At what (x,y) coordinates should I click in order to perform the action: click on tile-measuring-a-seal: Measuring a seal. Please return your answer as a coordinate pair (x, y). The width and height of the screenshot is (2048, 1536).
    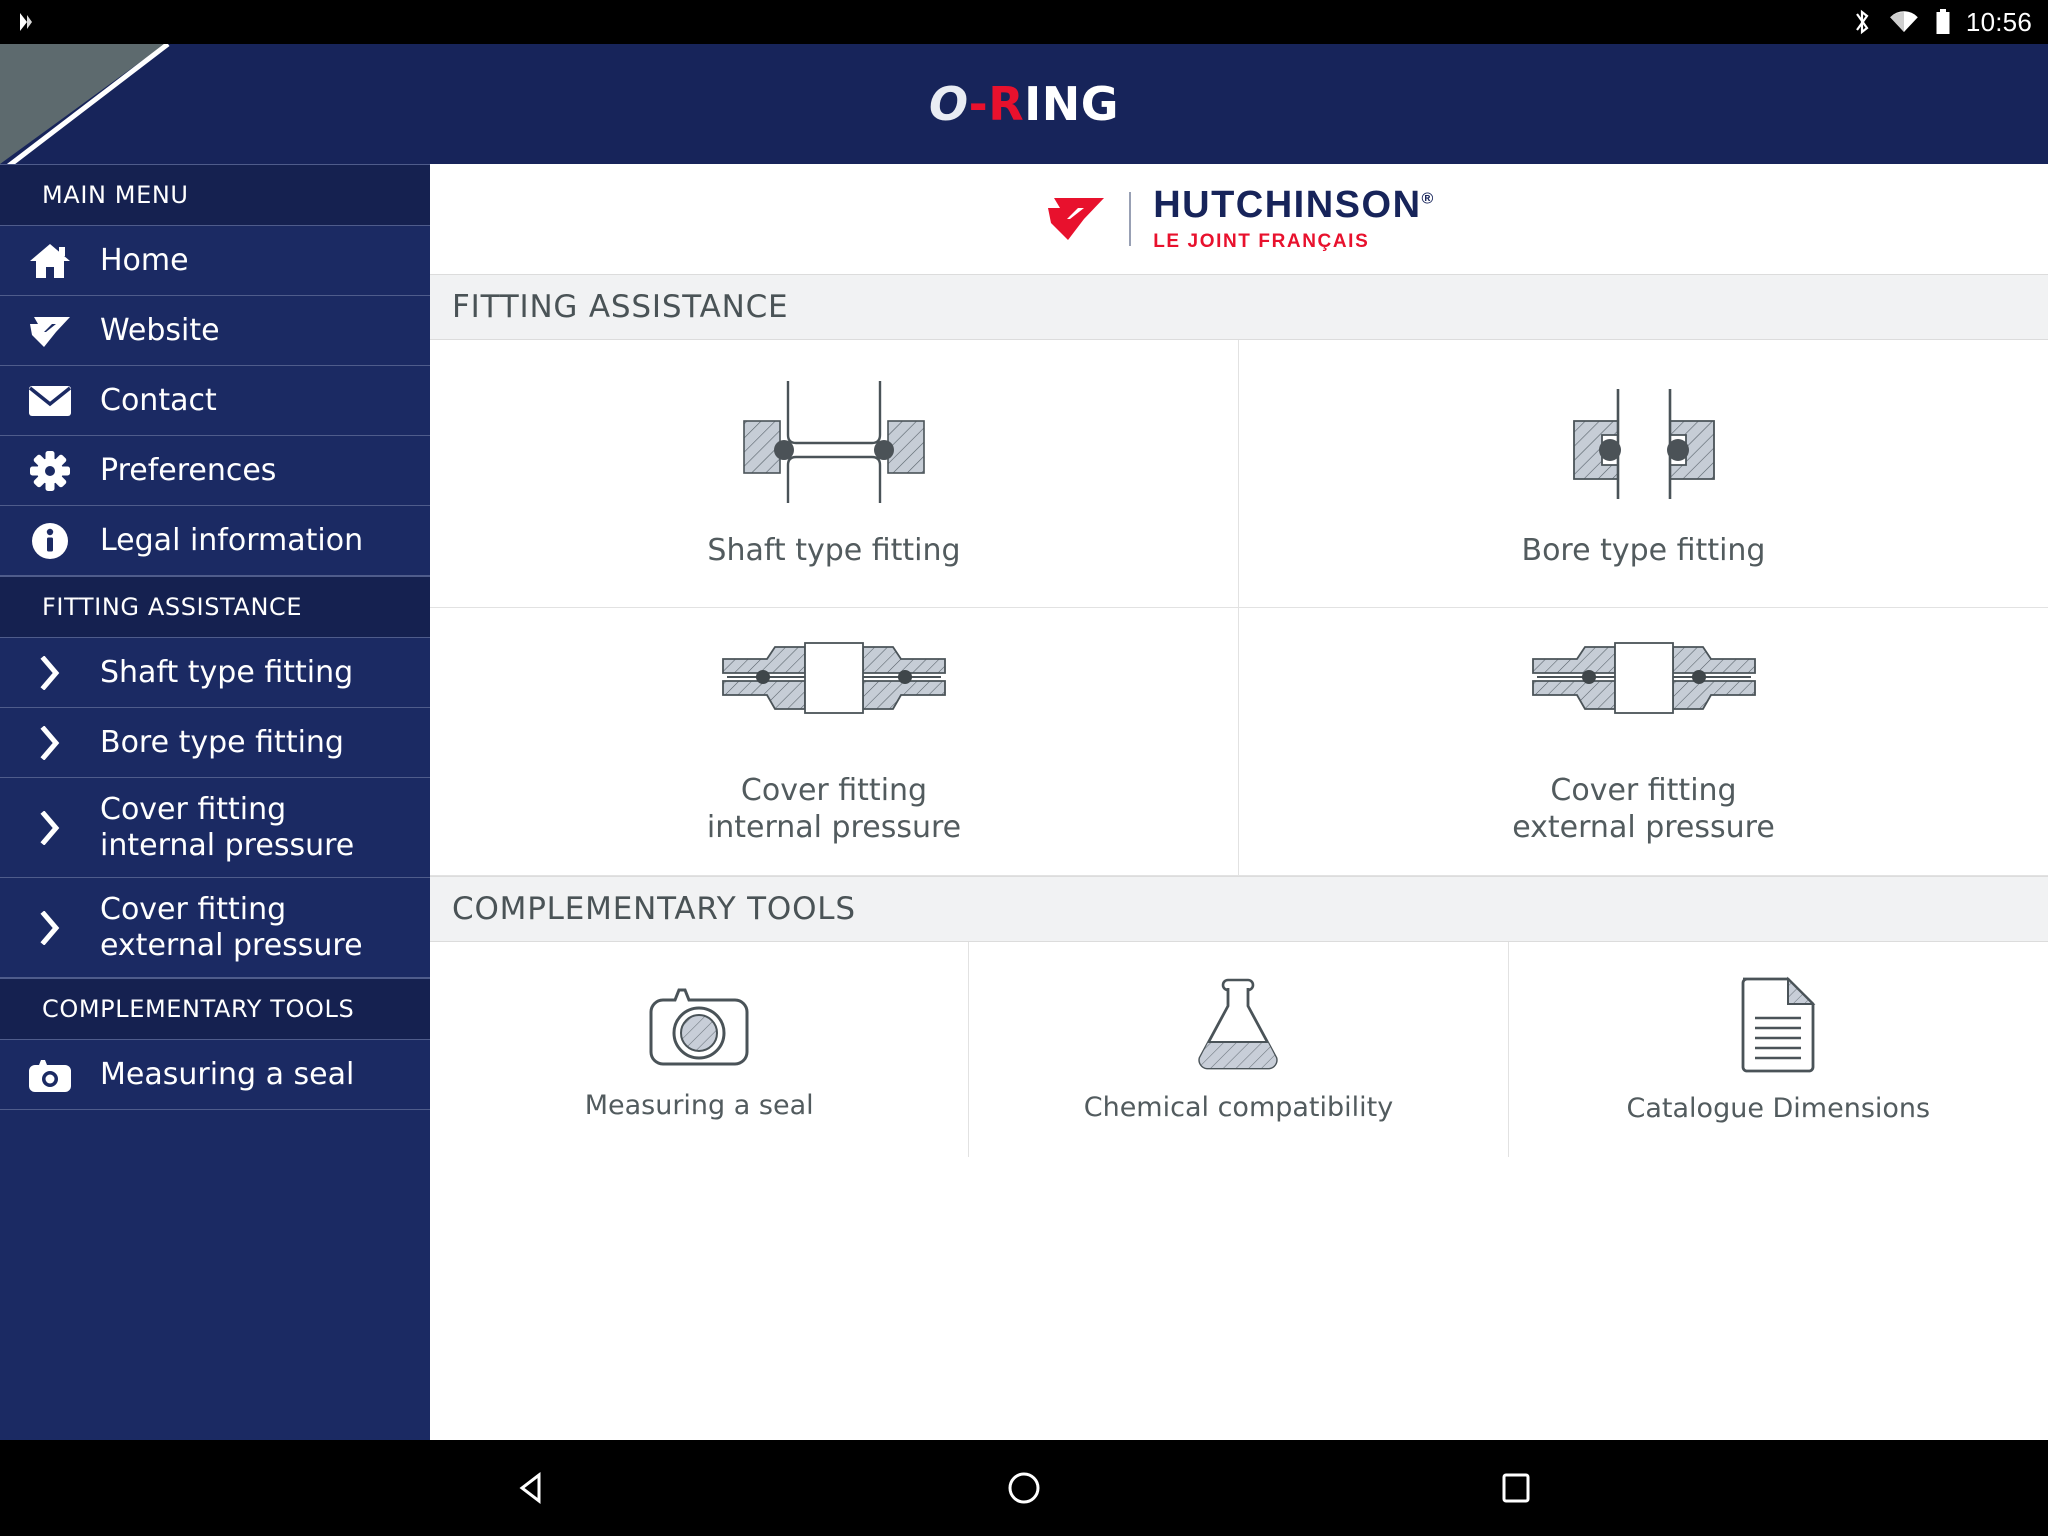
    Looking at the image, I should click on (700, 1049).